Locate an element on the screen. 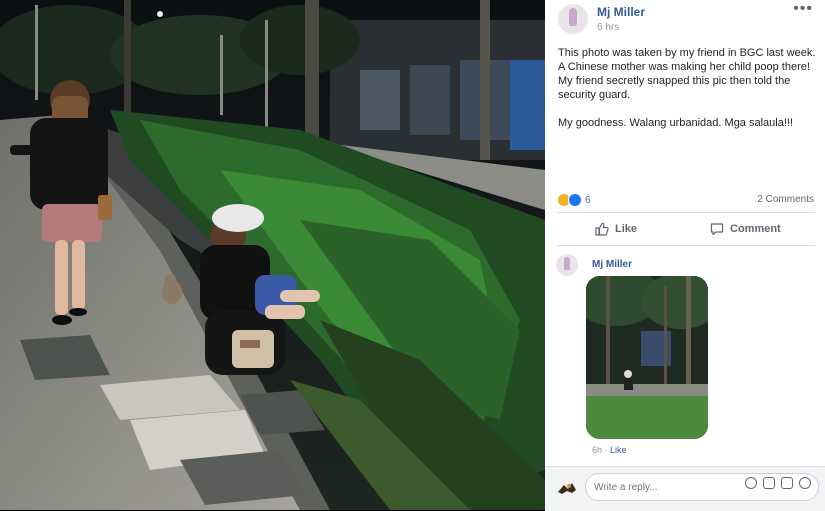  emoji-icon is located at coordinates (751, 483).